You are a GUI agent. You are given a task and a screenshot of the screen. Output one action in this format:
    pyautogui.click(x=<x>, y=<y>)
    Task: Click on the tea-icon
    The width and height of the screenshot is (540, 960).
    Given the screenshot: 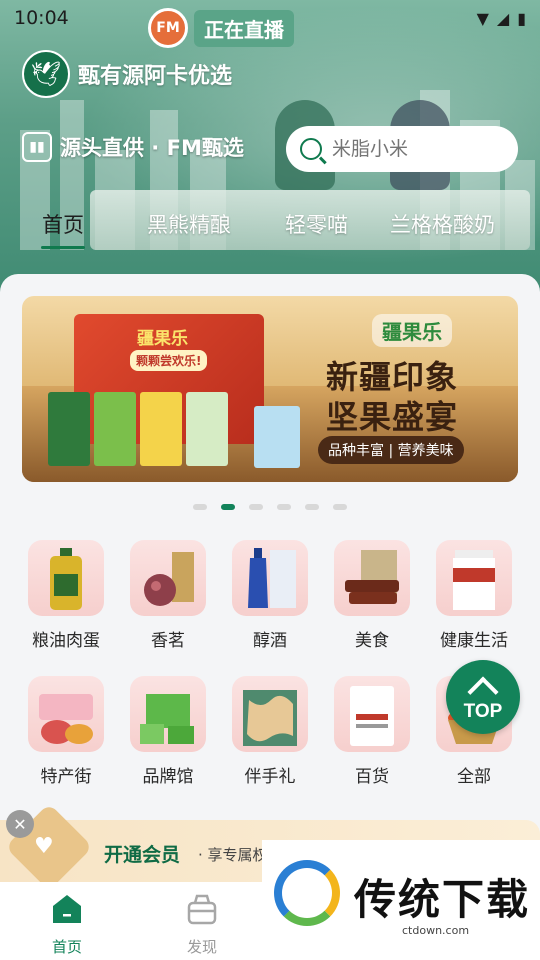 What is the action you would take?
    pyautogui.click(x=168, y=578)
    